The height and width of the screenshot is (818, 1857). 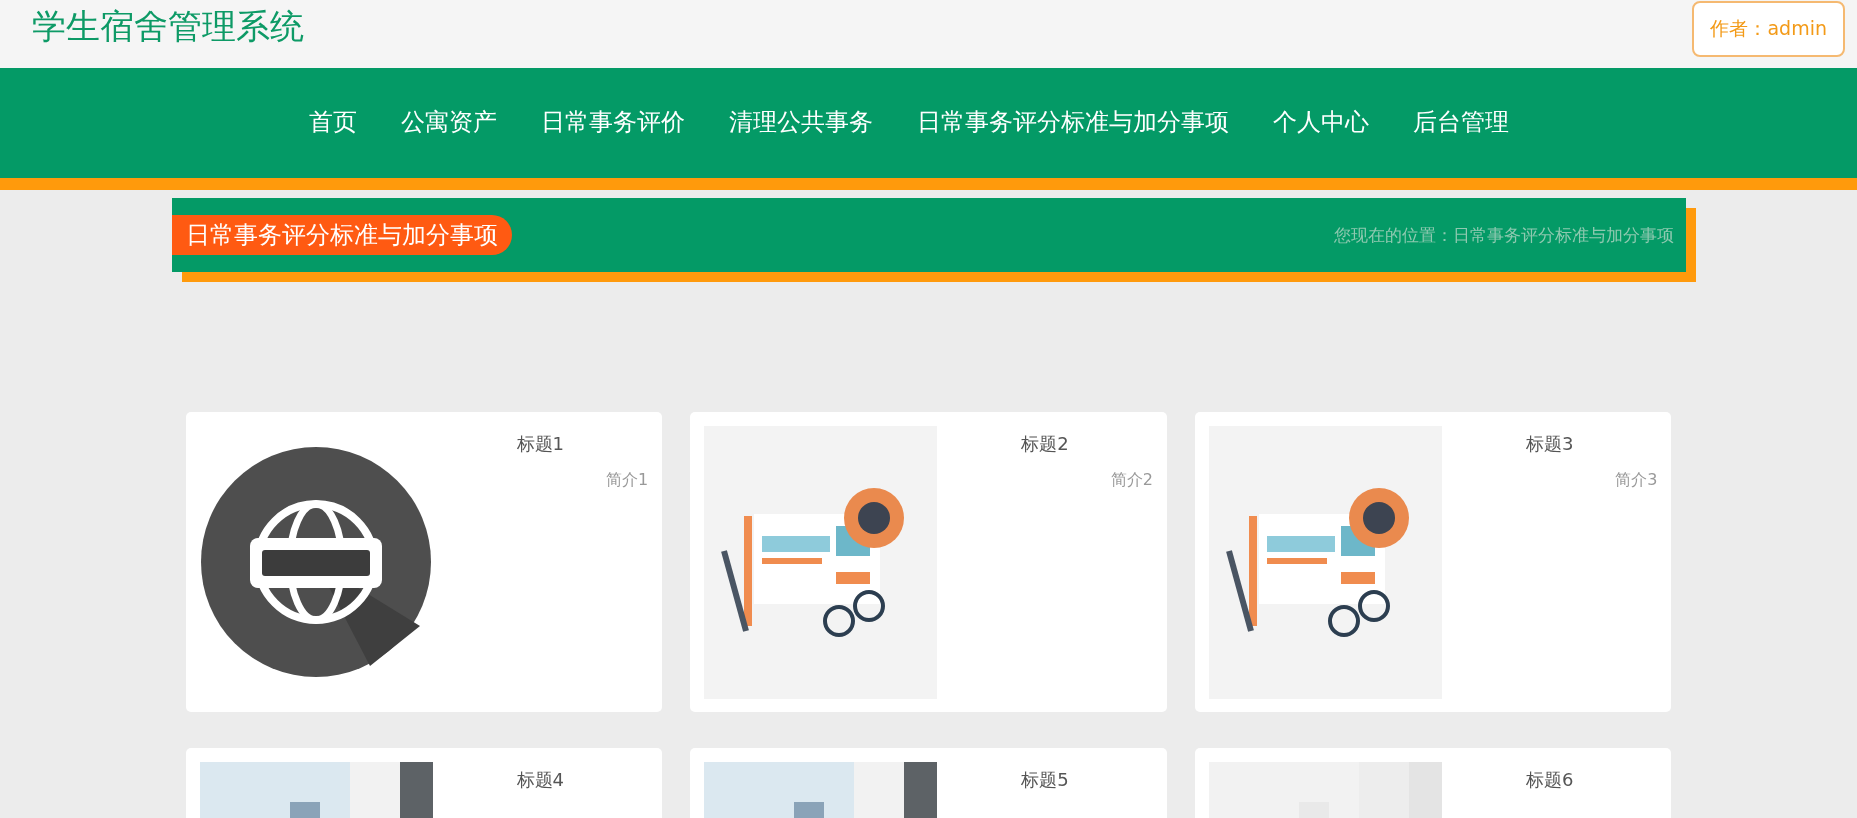 What do you see at coordinates (1433, 783) in the screenshot?
I see `news-card: 标题6` at bounding box center [1433, 783].